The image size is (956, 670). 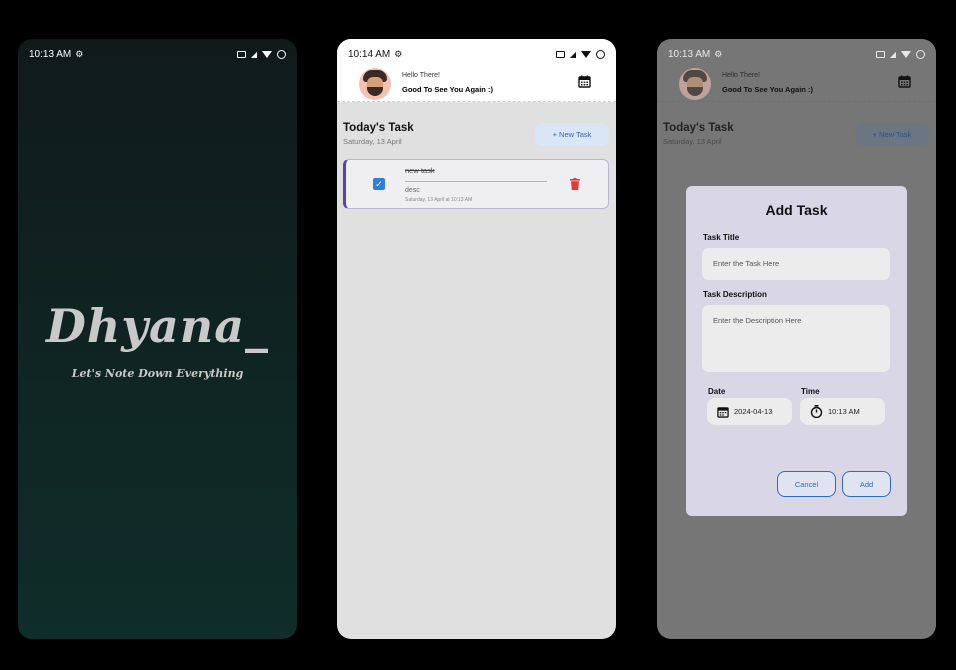 I want to click on status-time: 10:14 AM, so click(x=369, y=54).